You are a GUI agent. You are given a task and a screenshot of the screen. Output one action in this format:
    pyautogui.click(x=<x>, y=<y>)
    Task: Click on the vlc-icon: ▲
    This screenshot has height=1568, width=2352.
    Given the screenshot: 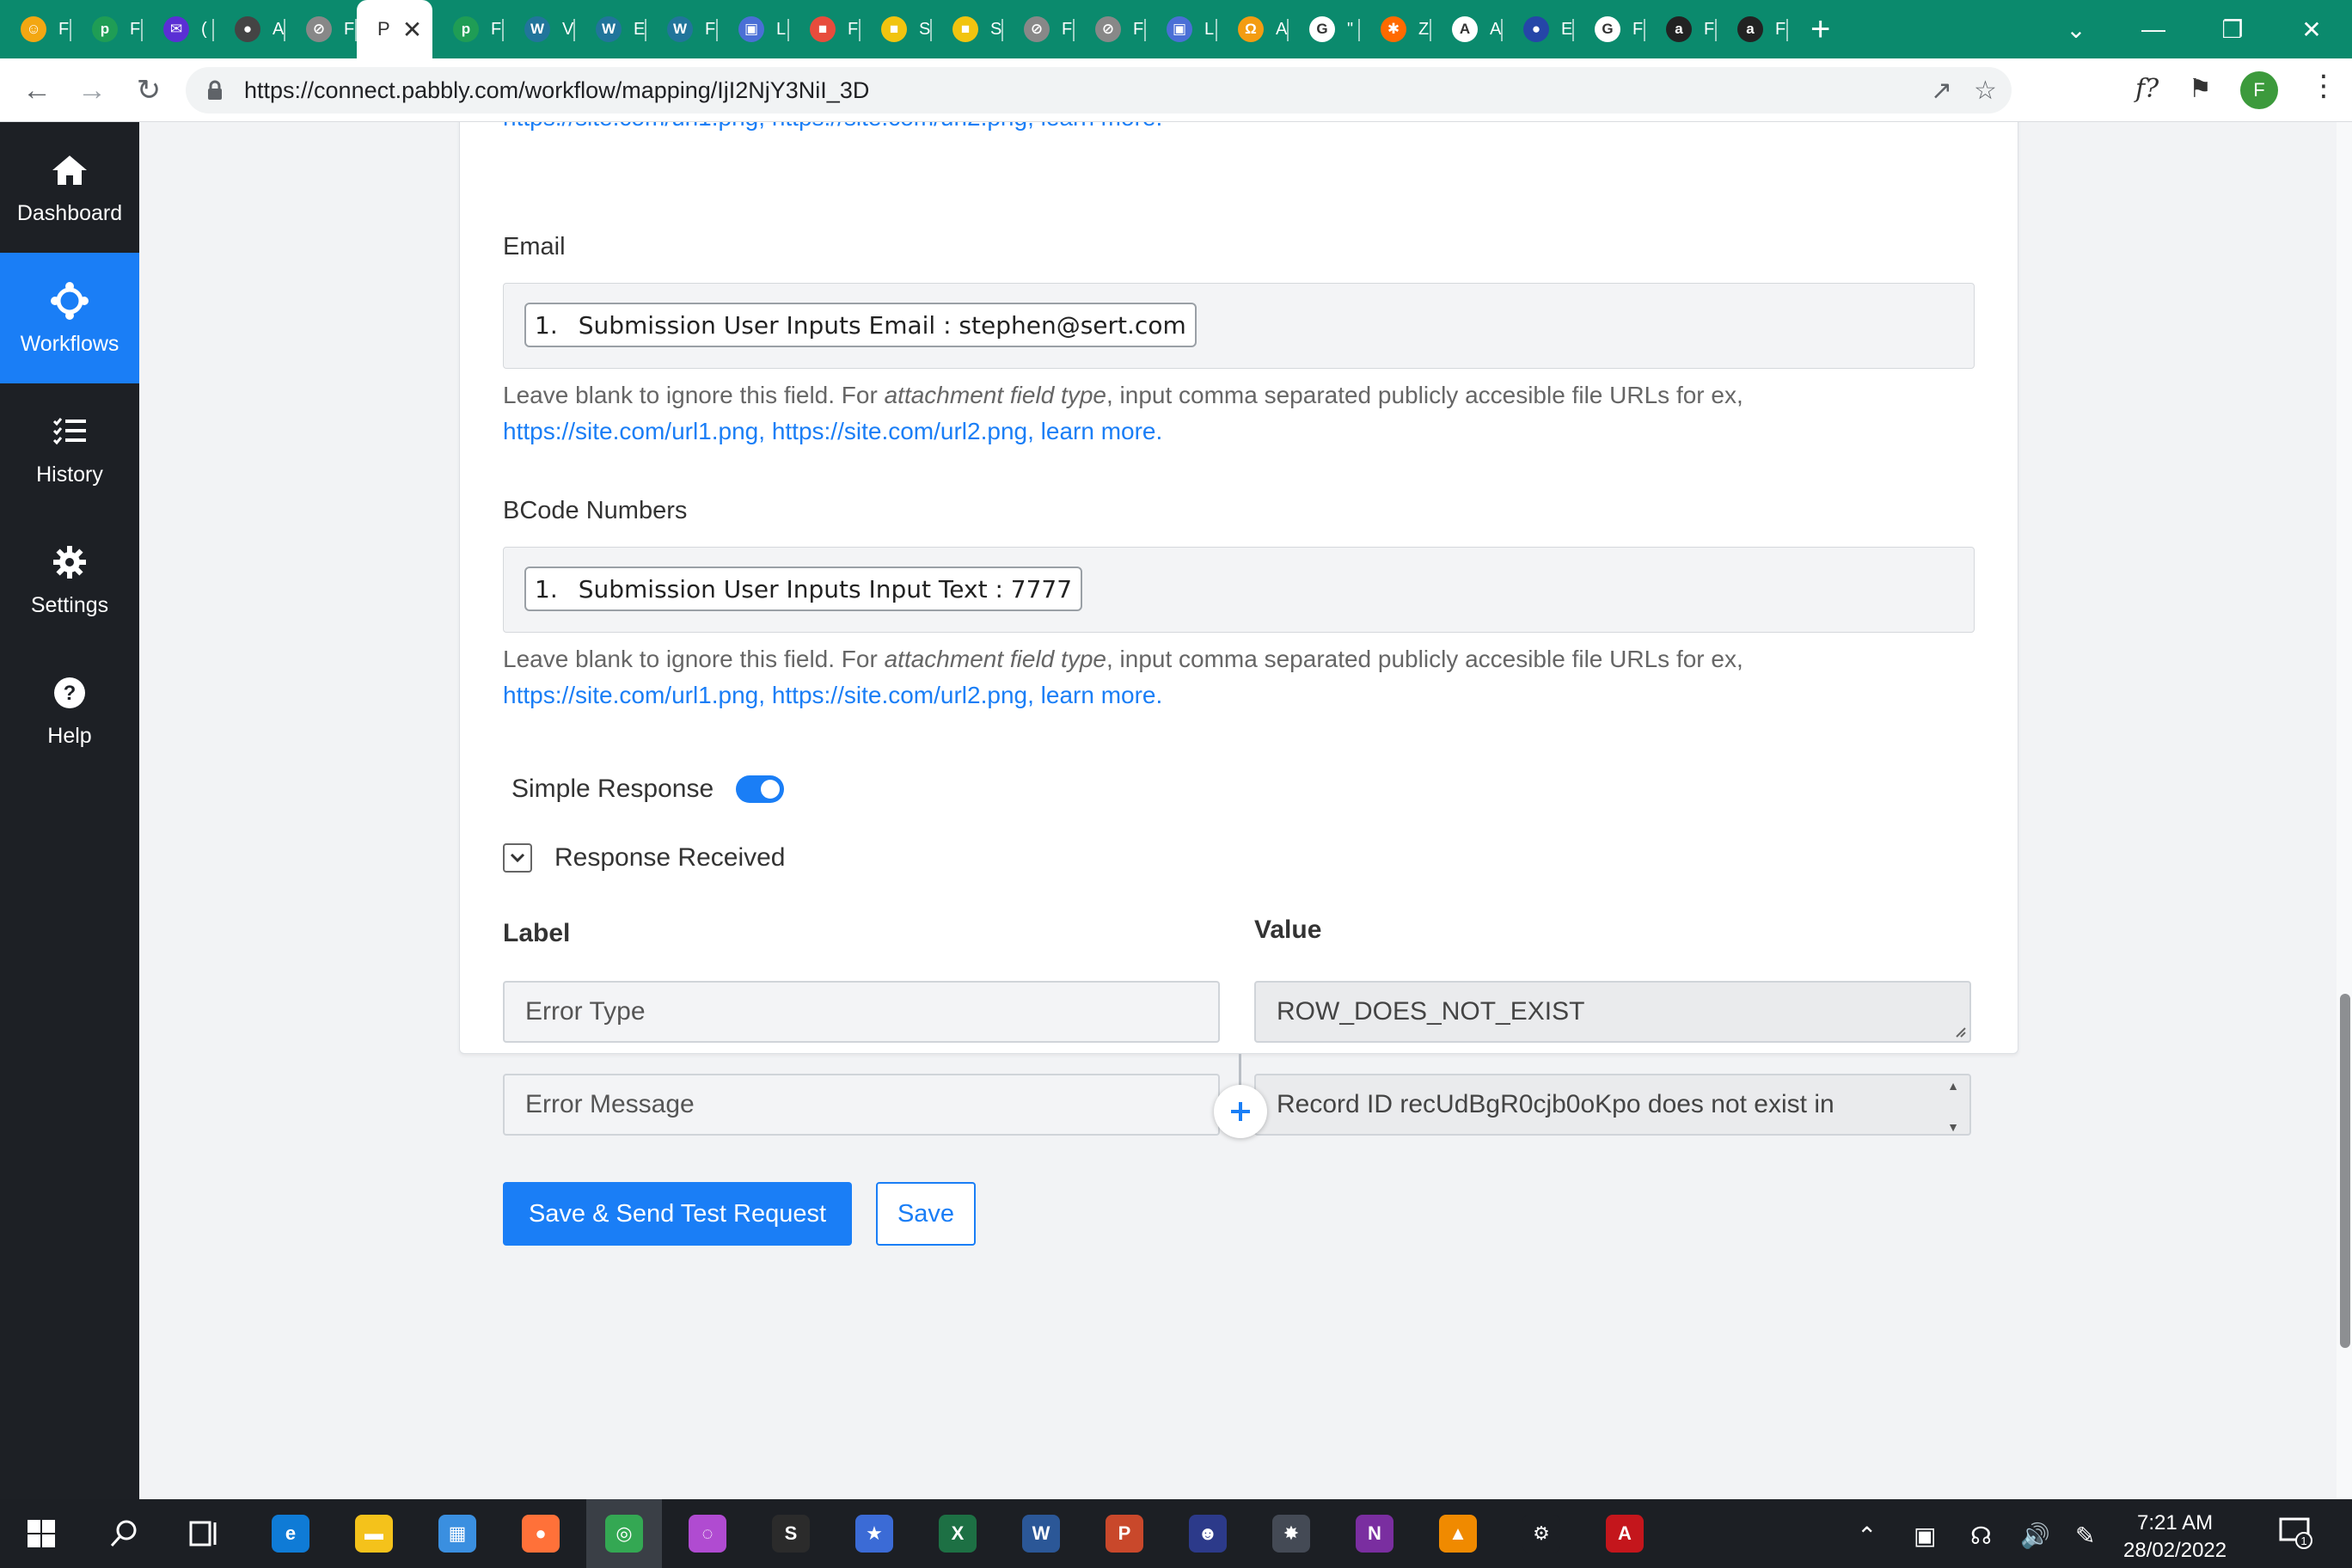 What is the action you would take?
    pyautogui.click(x=1458, y=1534)
    